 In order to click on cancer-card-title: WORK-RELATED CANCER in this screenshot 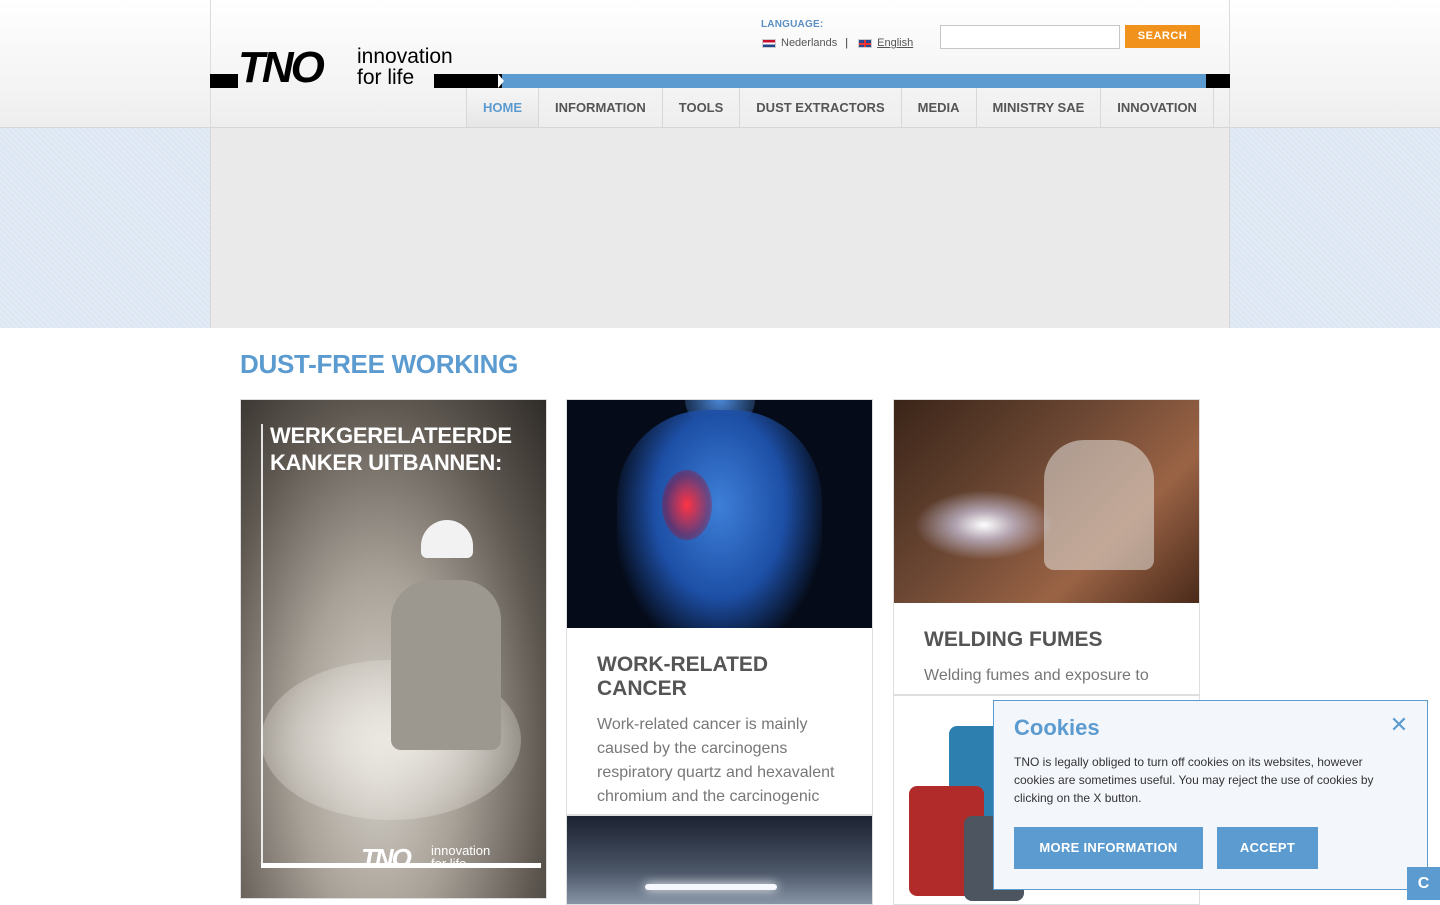, I will do `click(683, 676)`.